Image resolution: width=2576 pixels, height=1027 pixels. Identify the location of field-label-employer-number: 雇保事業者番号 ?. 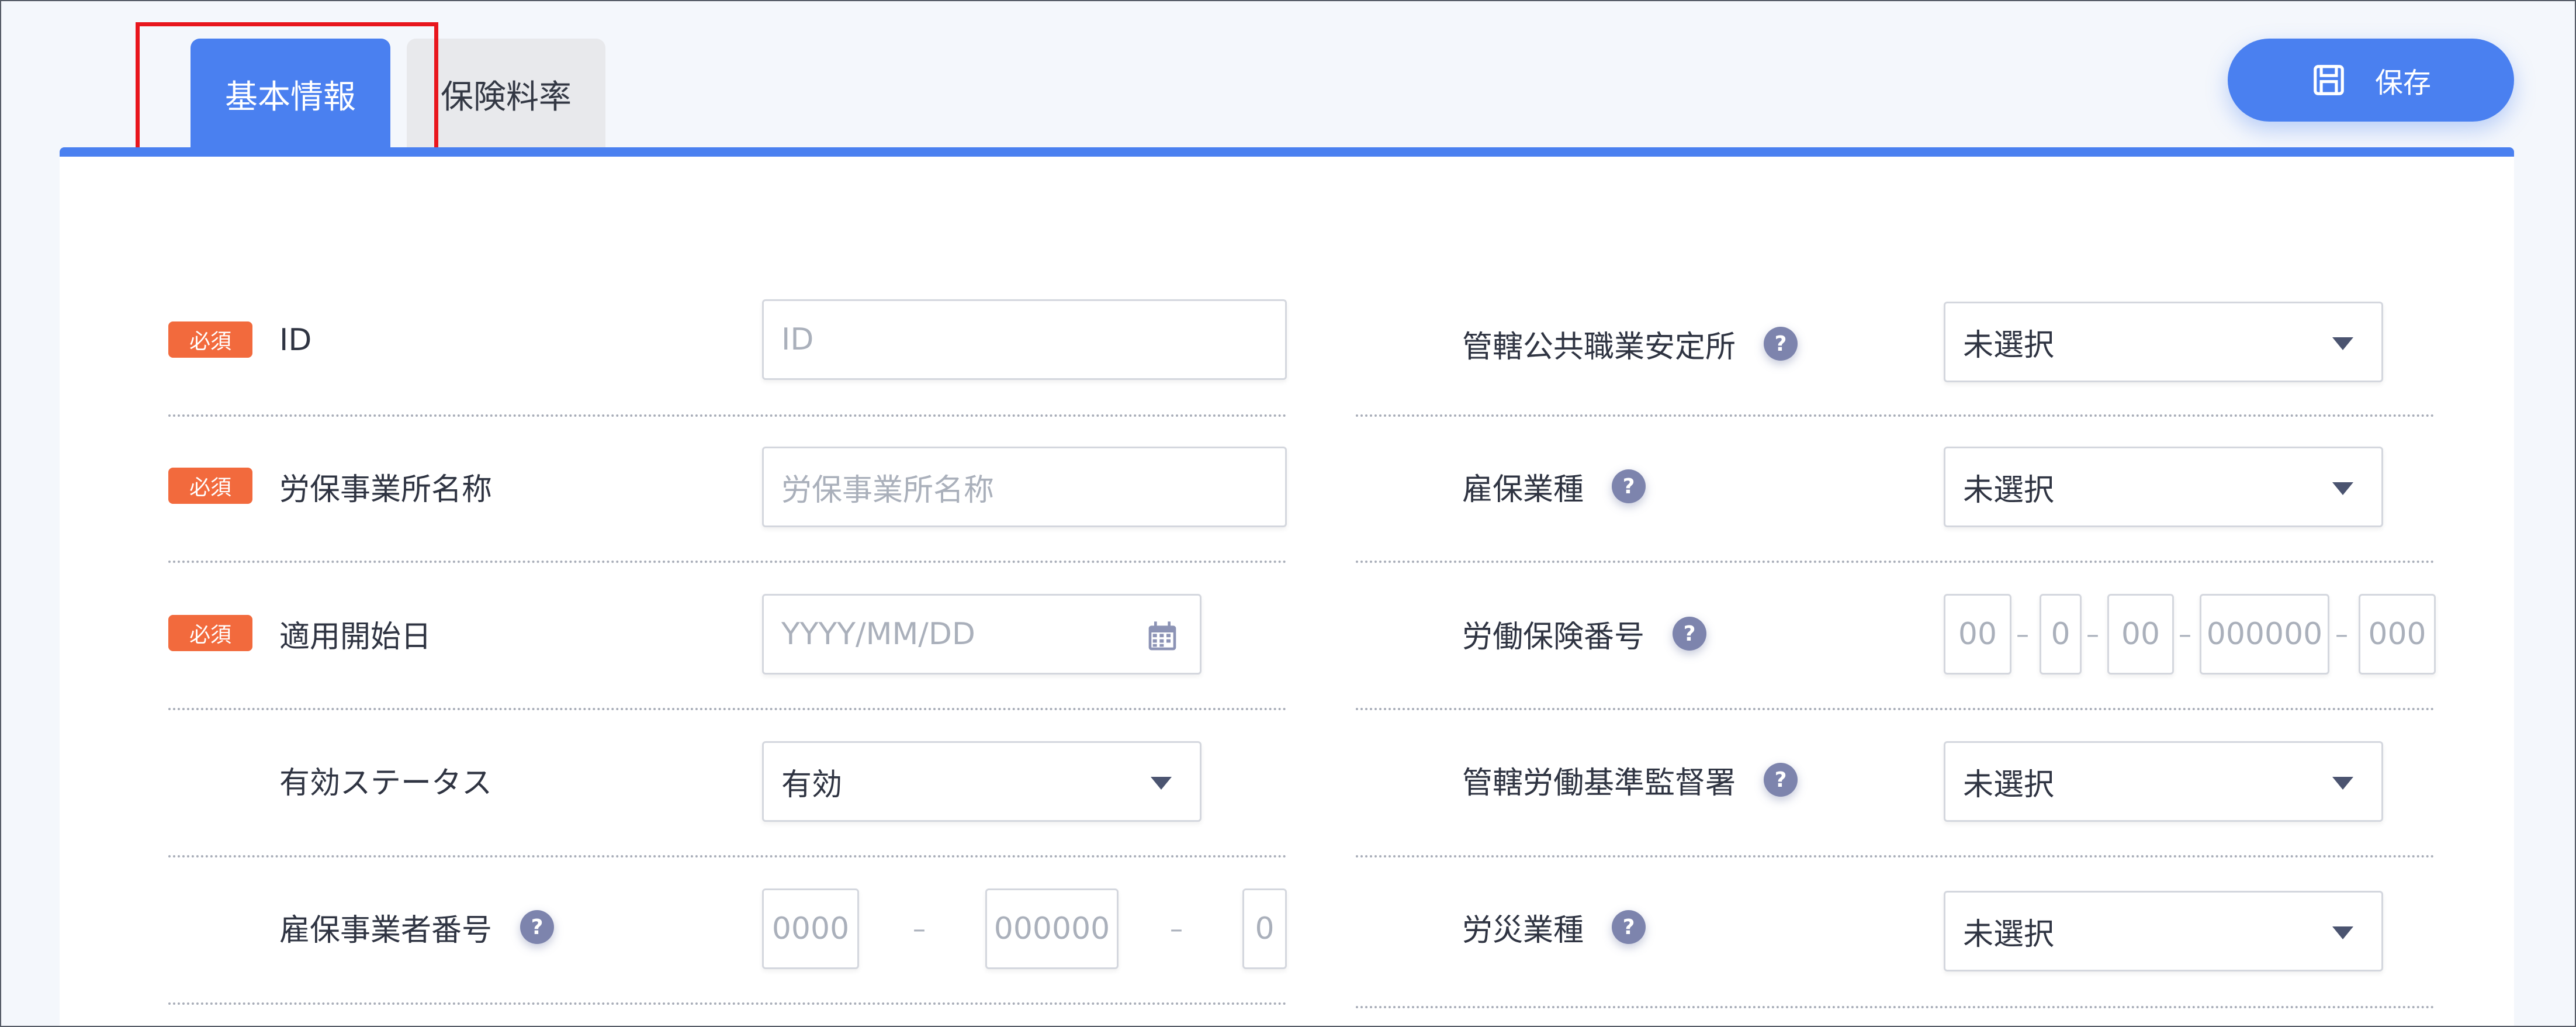
(417, 927).